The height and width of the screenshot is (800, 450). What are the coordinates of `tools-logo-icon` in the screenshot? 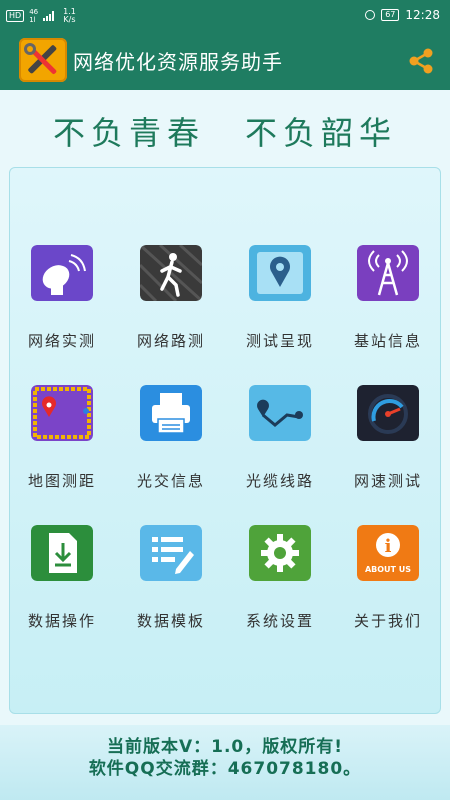 It's located at (43, 60).